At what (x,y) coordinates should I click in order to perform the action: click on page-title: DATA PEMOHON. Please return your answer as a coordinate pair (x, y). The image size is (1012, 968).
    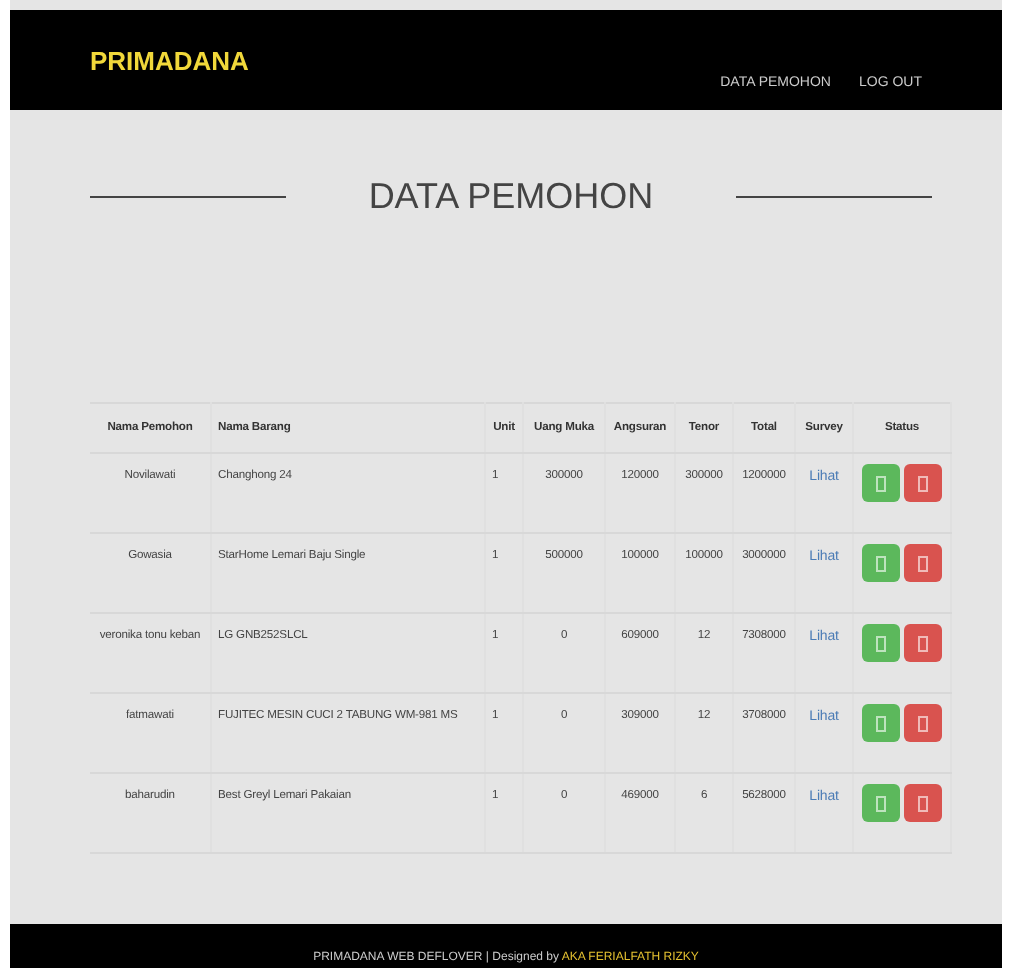
    Looking at the image, I should click on (511, 197).